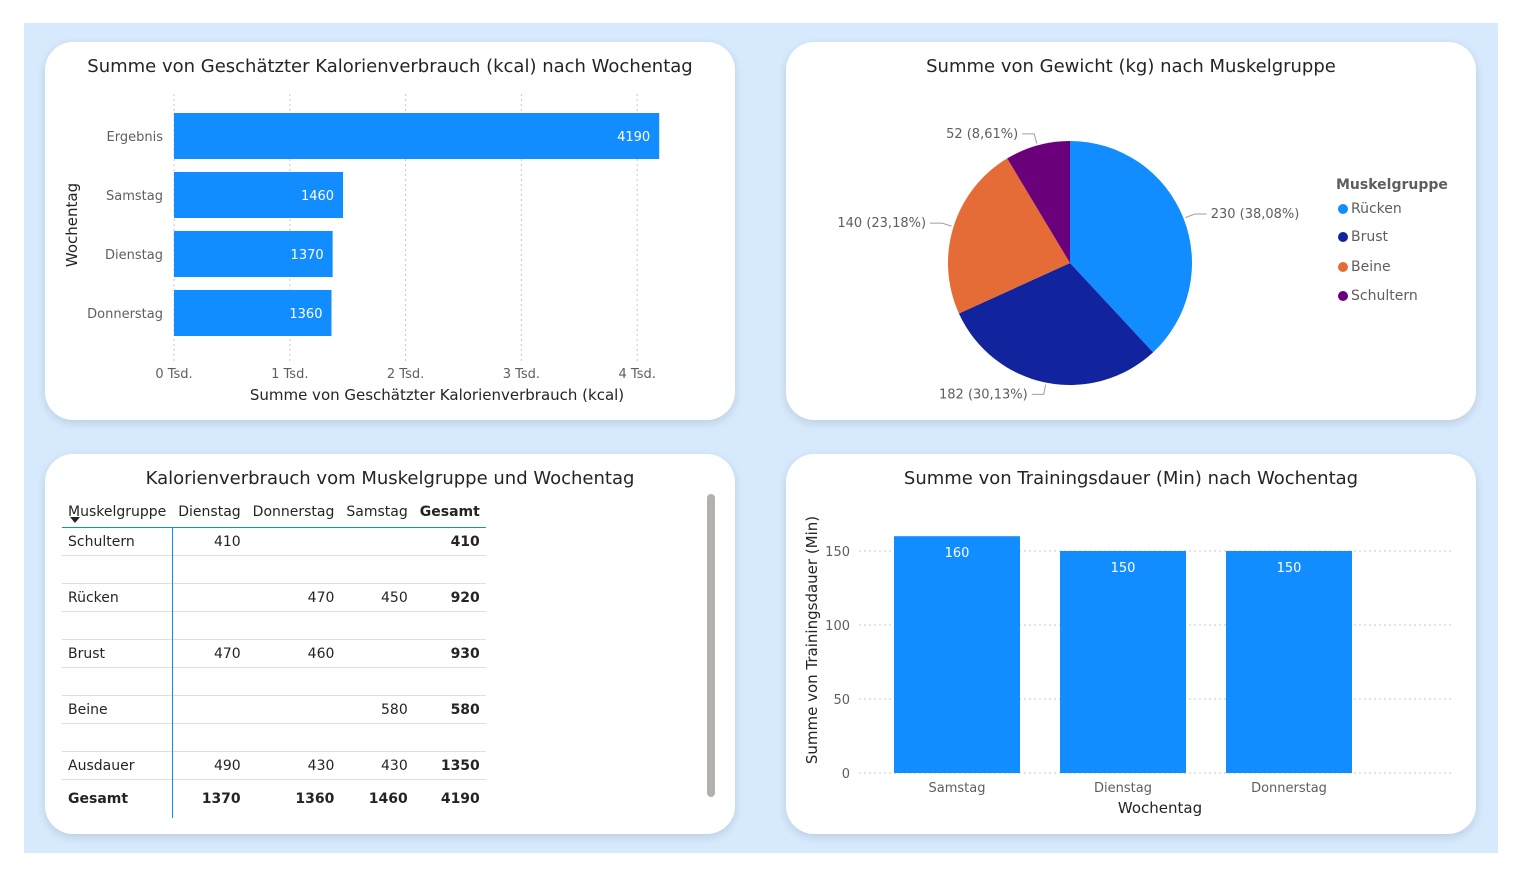 The width and height of the screenshot is (1524, 876). What do you see at coordinates (1343, 296) in the screenshot?
I see `legend-dot-schultern` at bounding box center [1343, 296].